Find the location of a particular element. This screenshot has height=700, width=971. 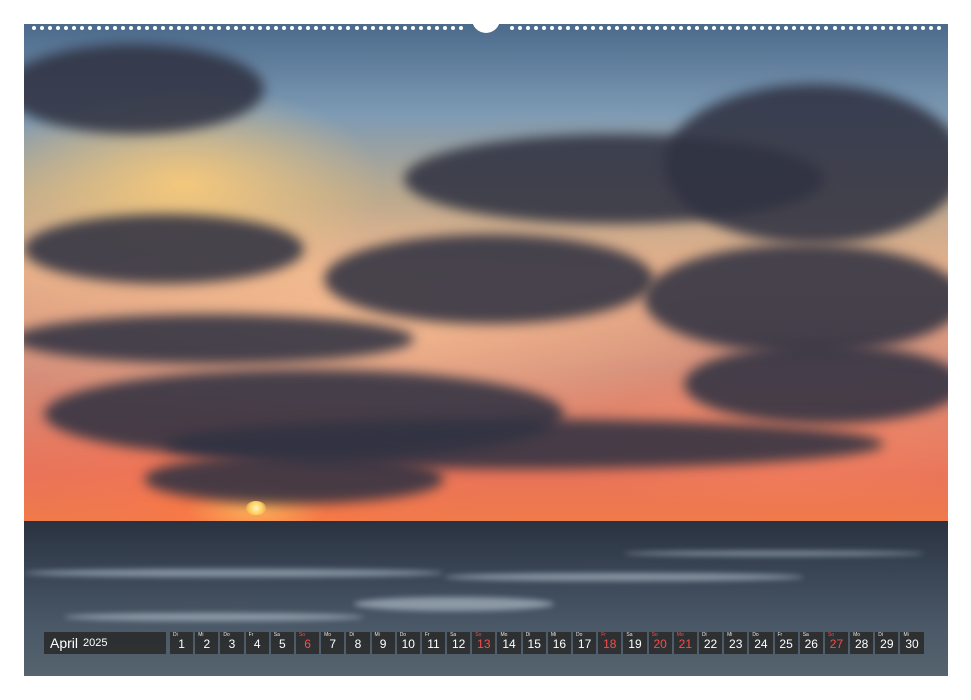

day-cell: Mi 23 is located at coordinates (736, 643).